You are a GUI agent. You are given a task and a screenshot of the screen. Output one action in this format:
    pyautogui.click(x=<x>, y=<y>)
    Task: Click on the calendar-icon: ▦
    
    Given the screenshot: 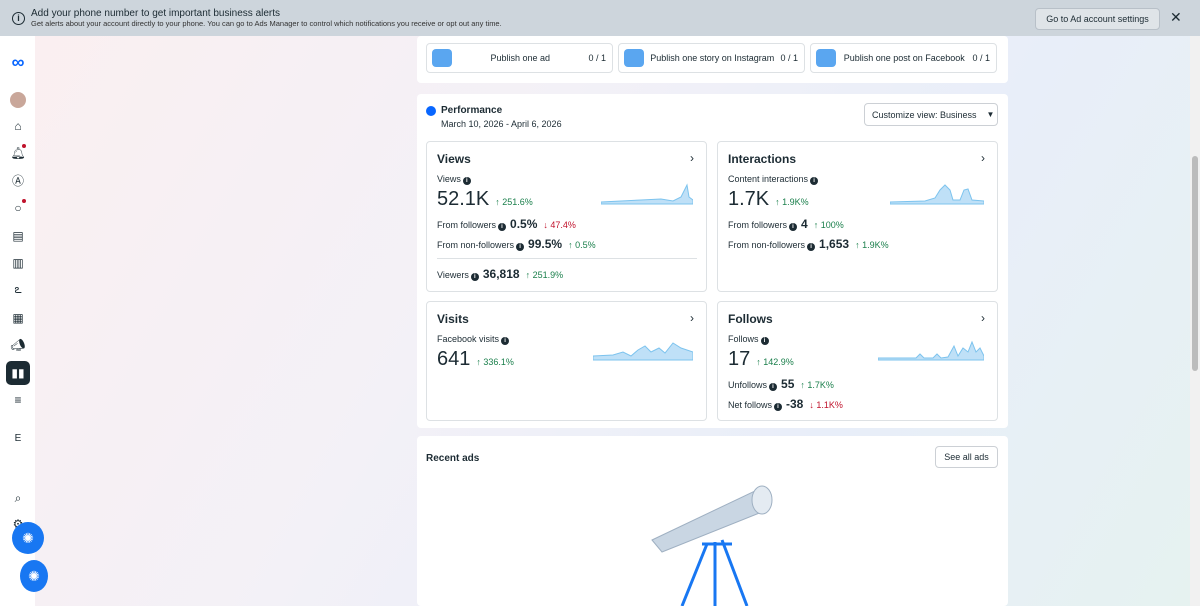 What is the action you would take?
    pyautogui.click(x=18, y=318)
    